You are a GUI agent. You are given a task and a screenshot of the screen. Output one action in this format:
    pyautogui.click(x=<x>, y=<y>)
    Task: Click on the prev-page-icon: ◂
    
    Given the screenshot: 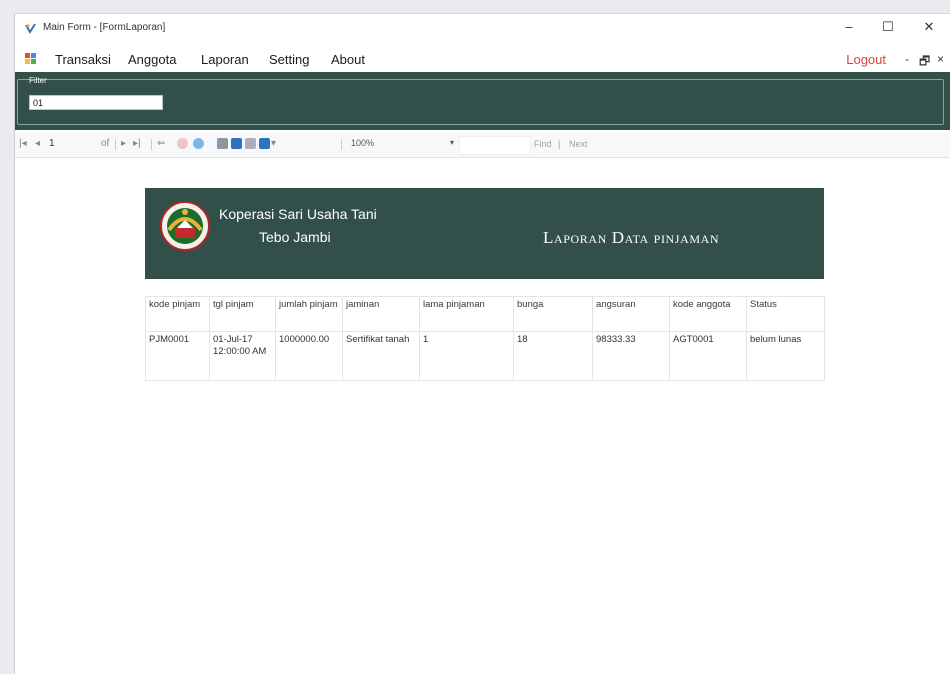 What is the action you would take?
    pyautogui.click(x=37, y=144)
    